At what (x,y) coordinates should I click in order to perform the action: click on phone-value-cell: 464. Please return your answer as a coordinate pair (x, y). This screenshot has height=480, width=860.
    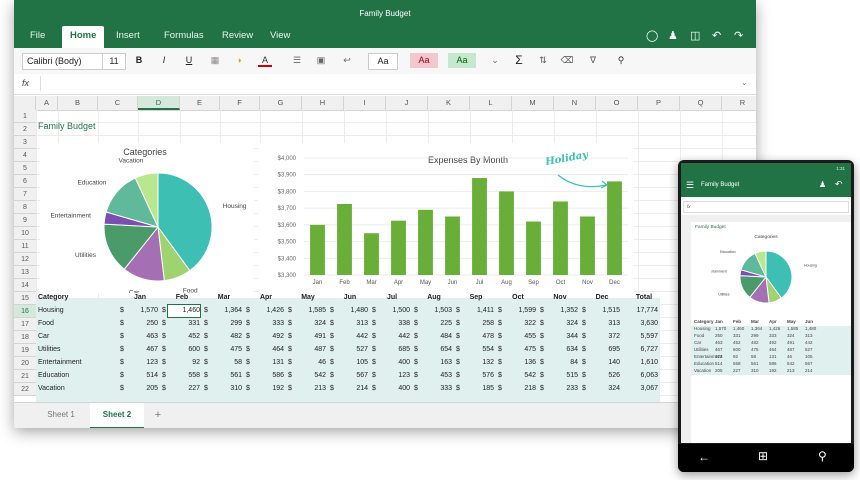
    Looking at the image, I should click on (773, 349).